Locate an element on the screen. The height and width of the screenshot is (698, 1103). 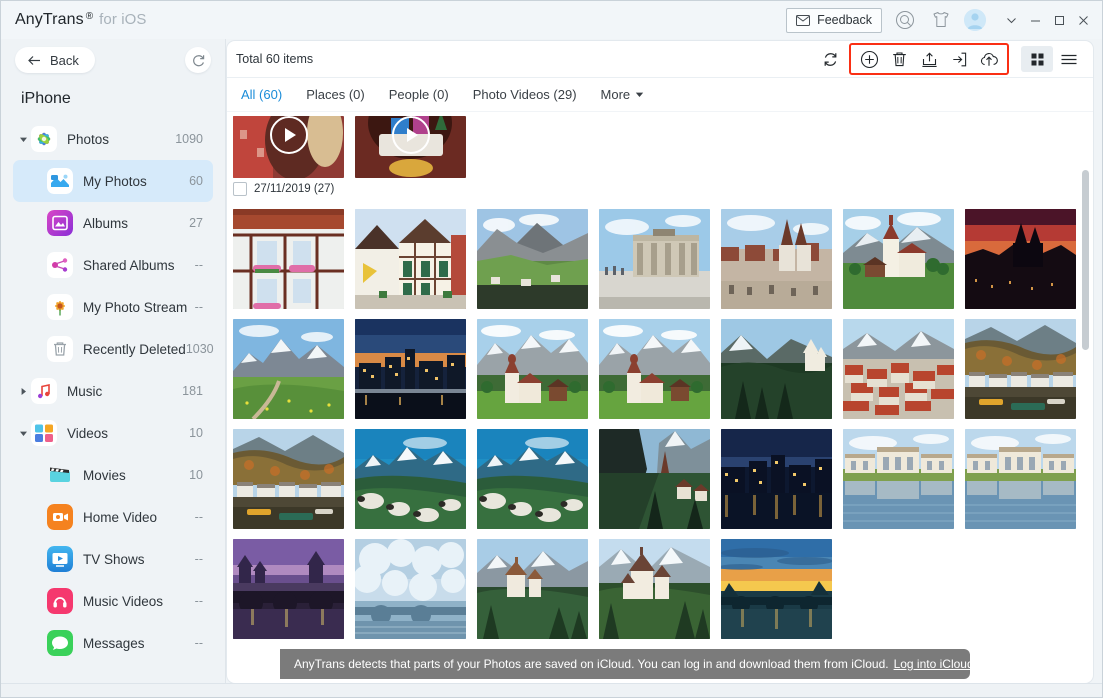
prague-old-town-square is located at coordinates (776, 259).